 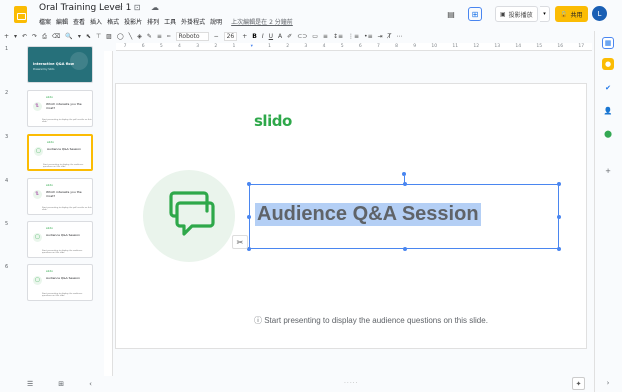 What do you see at coordinates (45, 21) in the screenshot?
I see `menu-file: 檔案` at bounding box center [45, 21].